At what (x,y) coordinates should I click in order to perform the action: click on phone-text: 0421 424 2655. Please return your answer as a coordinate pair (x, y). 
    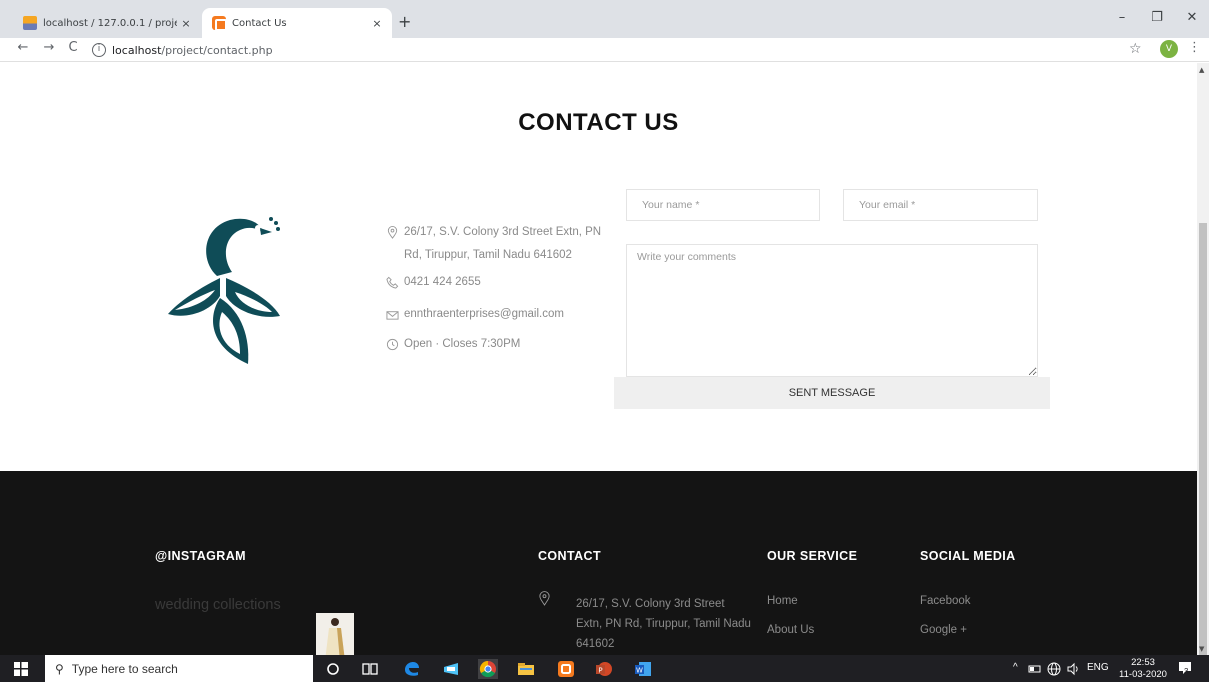
    Looking at the image, I should click on (442, 282).